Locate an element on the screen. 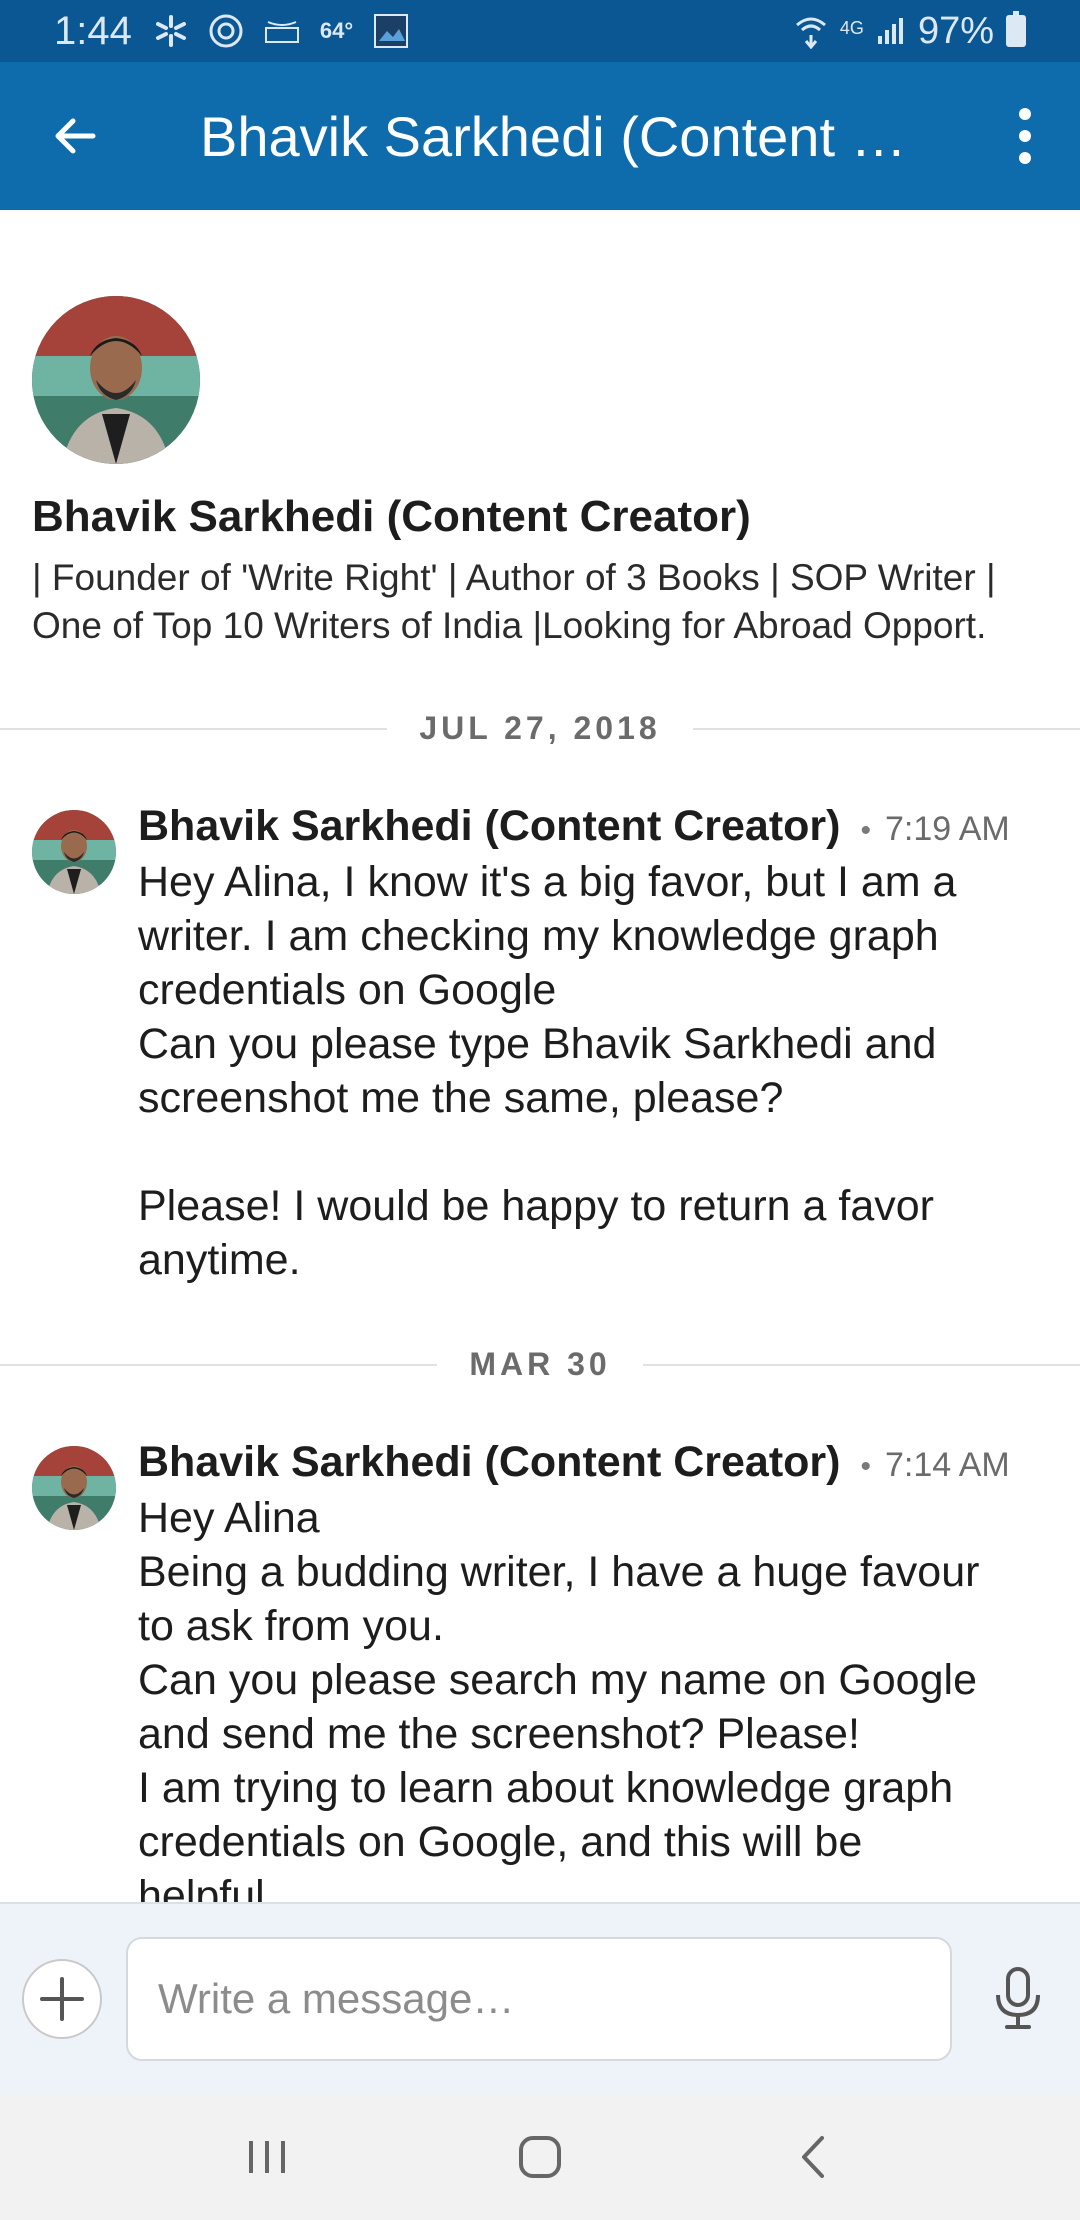 Image resolution: width=1080 pixels, height=2220 pixels. network-type: 4G is located at coordinates (851, 27).